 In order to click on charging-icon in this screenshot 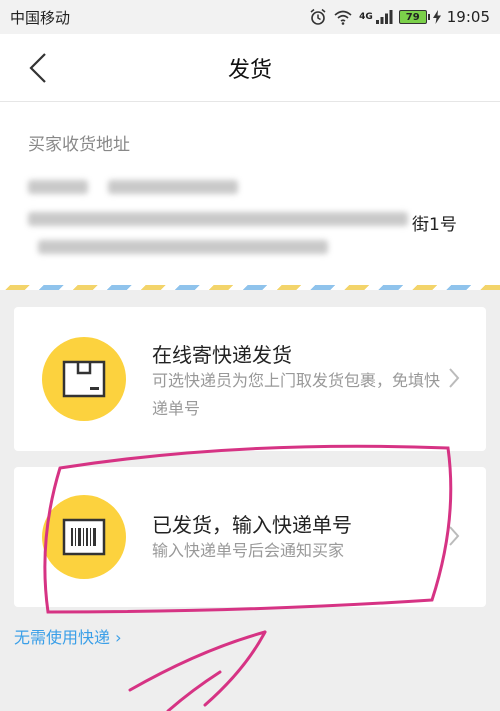, I will do `click(436, 17)`.